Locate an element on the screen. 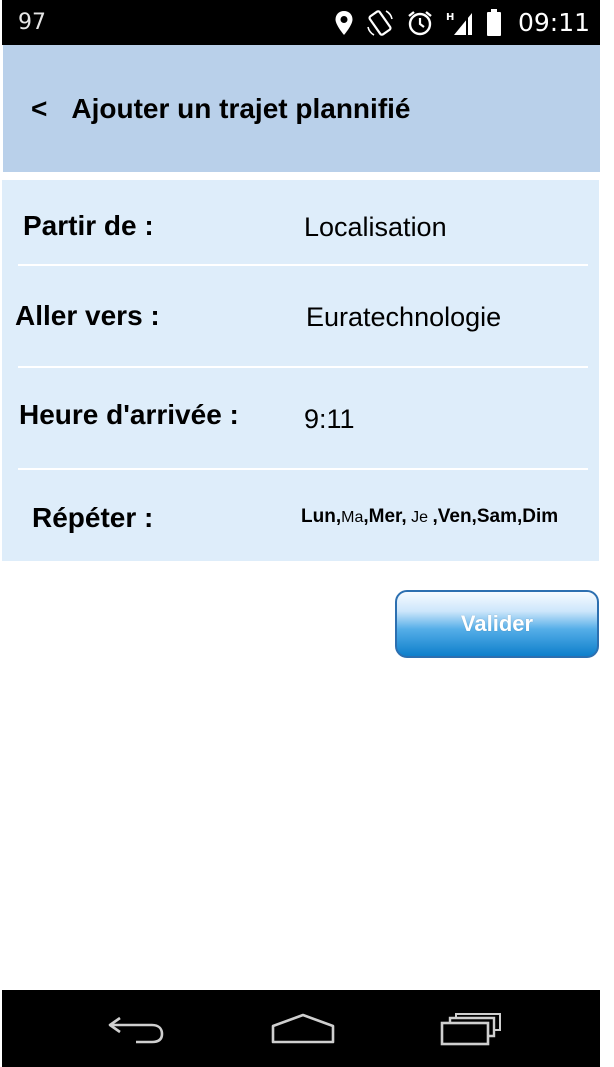 Image resolution: width=614 pixels, height=1067 pixels. alarm-icon is located at coordinates (420, 23).